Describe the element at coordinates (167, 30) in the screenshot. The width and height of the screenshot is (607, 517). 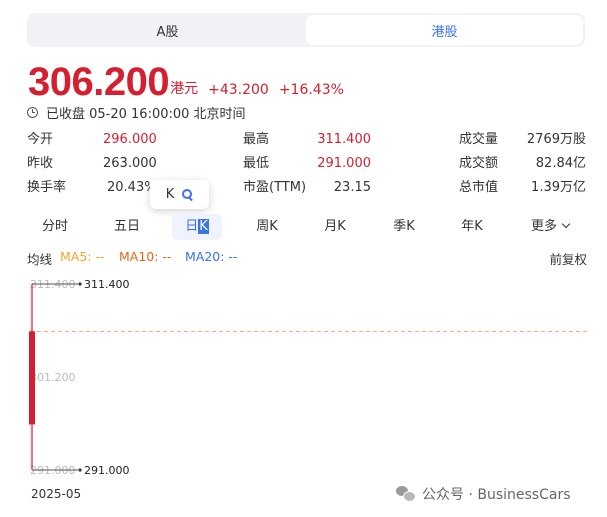
I see `tab-a-shares: A股` at that location.